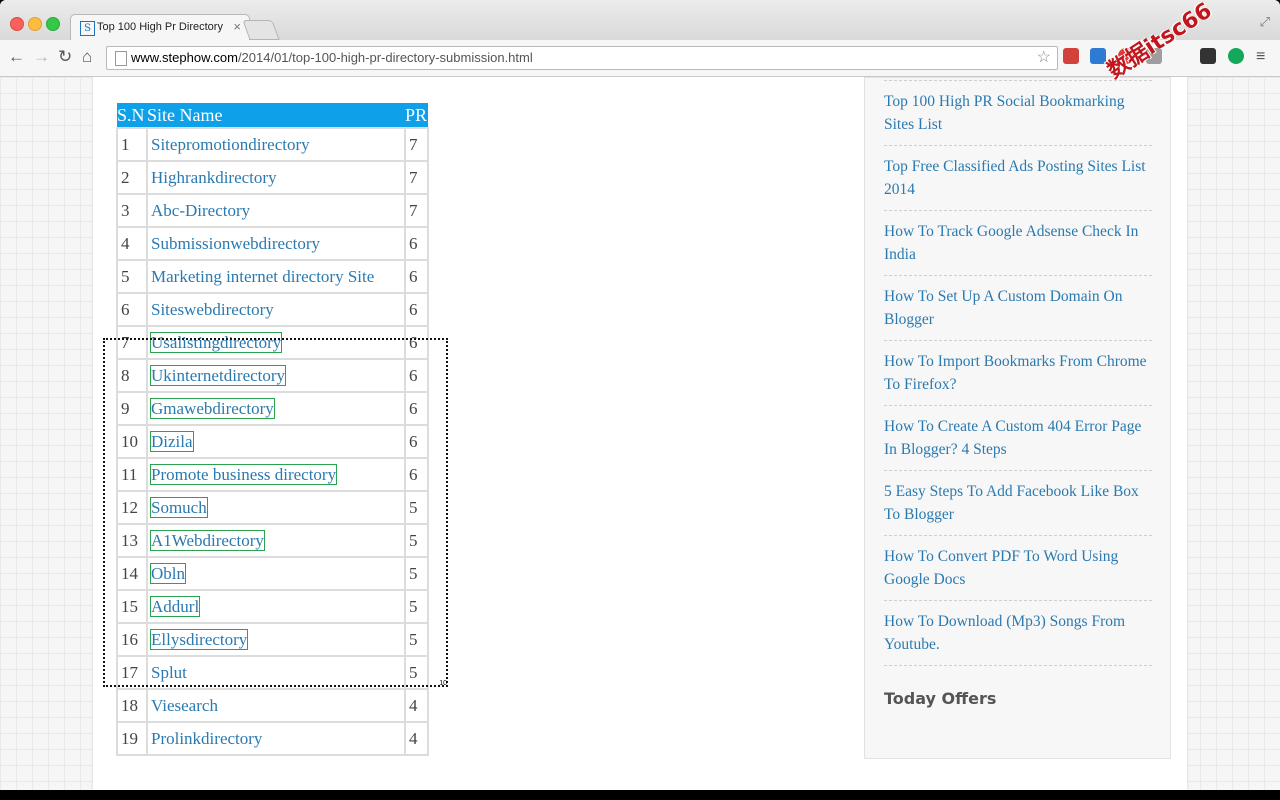  I want to click on site-name-cell: Sitepromotiondirectory, so click(276, 144).